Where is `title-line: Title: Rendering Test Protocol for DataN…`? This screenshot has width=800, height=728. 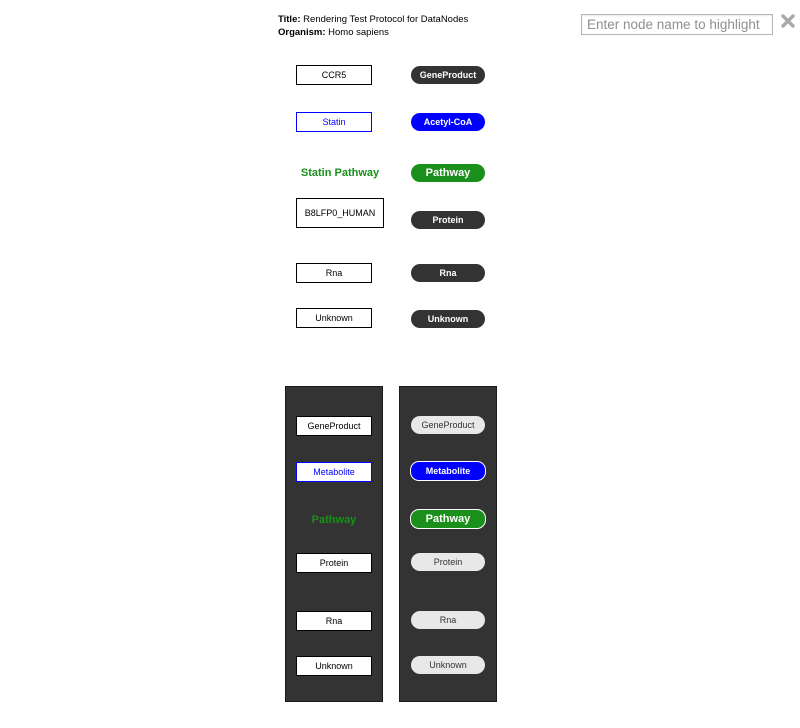 title-line: Title: Rendering Test Protocol for DataN… is located at coordinates (373, 19).